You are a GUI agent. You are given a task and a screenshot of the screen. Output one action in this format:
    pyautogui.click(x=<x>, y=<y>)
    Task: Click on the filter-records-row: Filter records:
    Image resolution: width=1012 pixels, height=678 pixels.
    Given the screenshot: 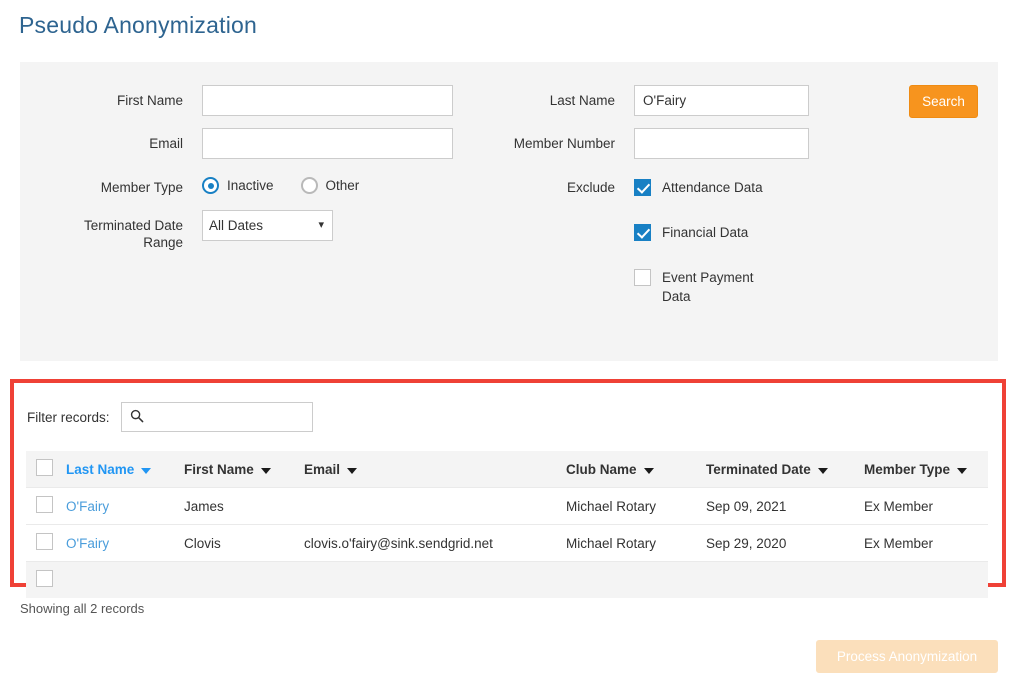 What is the action you would take?
    pyautogui.click(x=170, y=417)
    